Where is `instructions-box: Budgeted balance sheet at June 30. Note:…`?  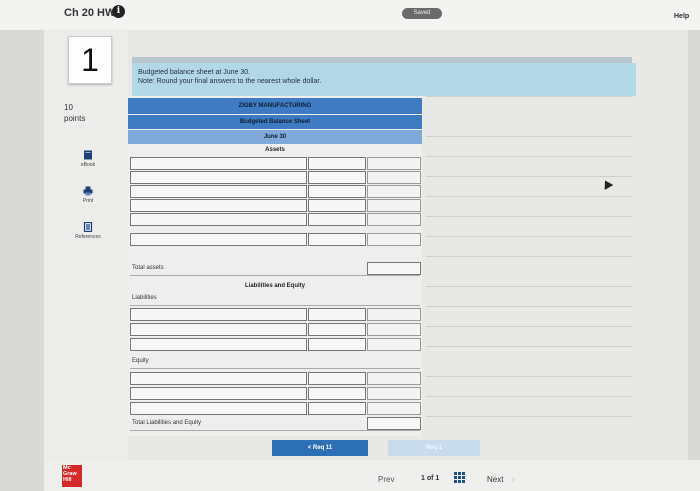 instructions-box: Budgeted balance sheet at June 30. Note:… is located at coordinates (384, 79).